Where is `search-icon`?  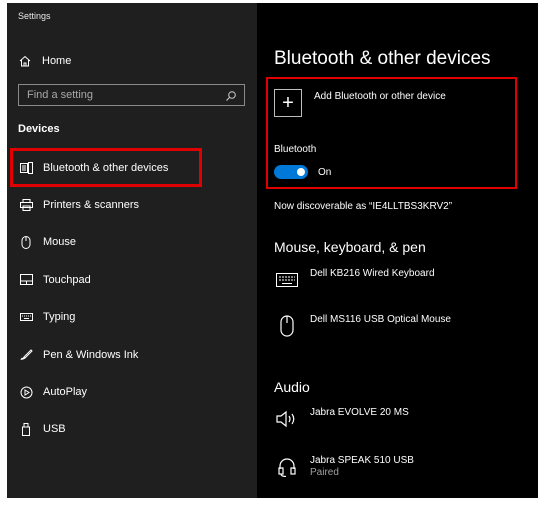
search-icon is located at coordinates (231, 95).